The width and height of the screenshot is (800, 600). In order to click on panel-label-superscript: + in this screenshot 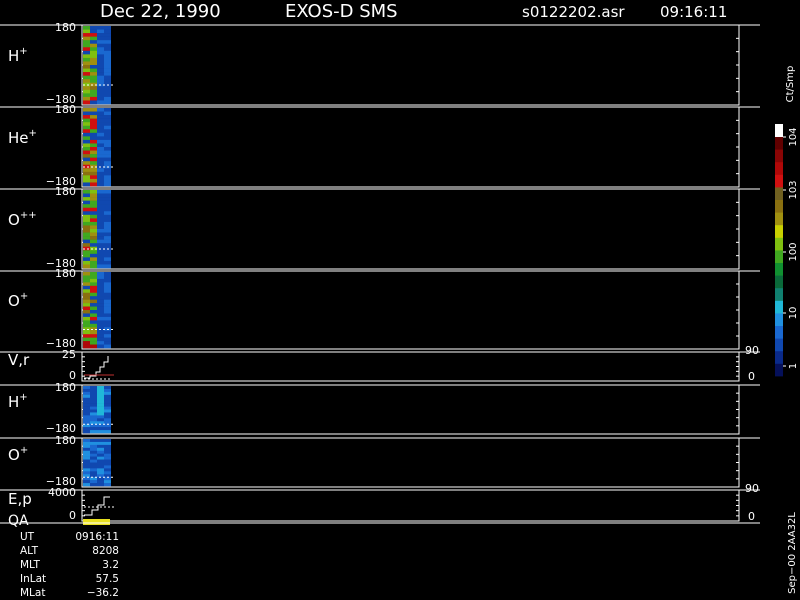, I will do `click(24, 296)`.